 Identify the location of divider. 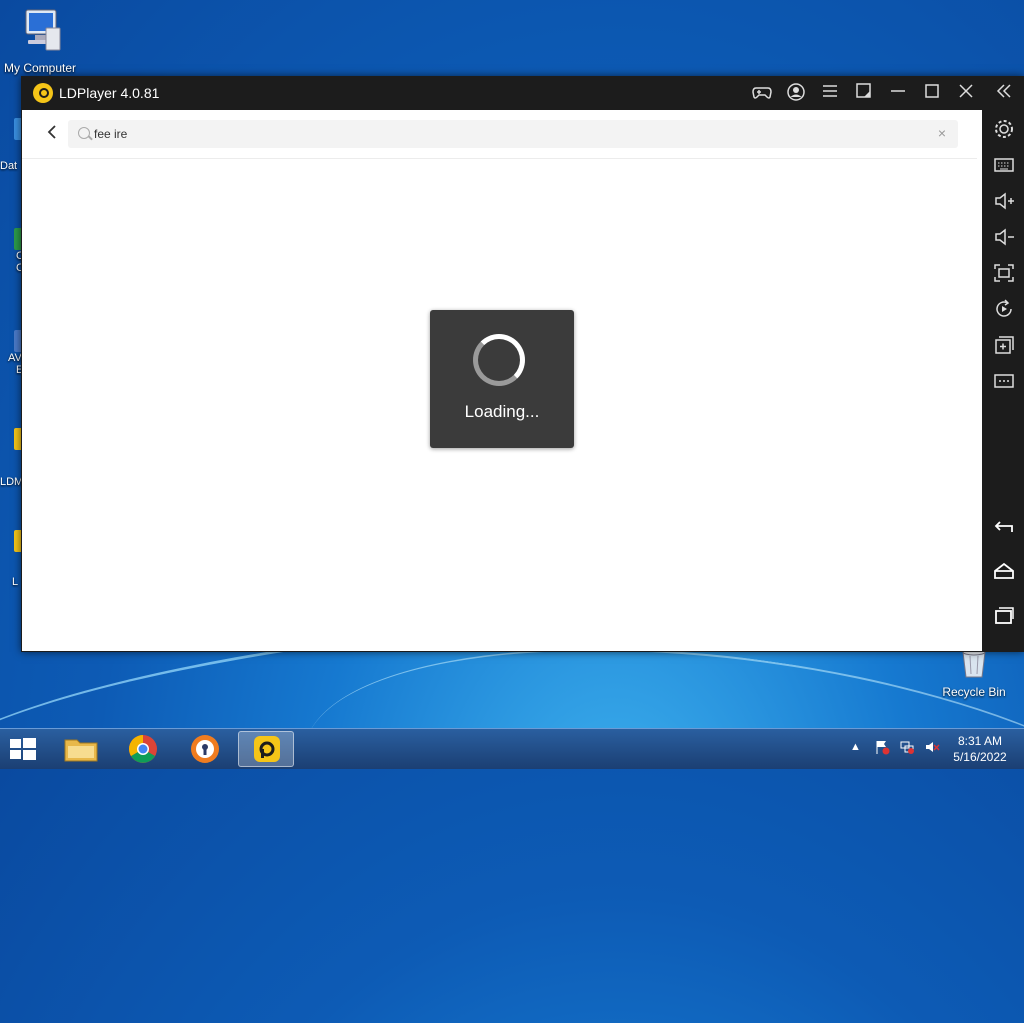
(499, 158).